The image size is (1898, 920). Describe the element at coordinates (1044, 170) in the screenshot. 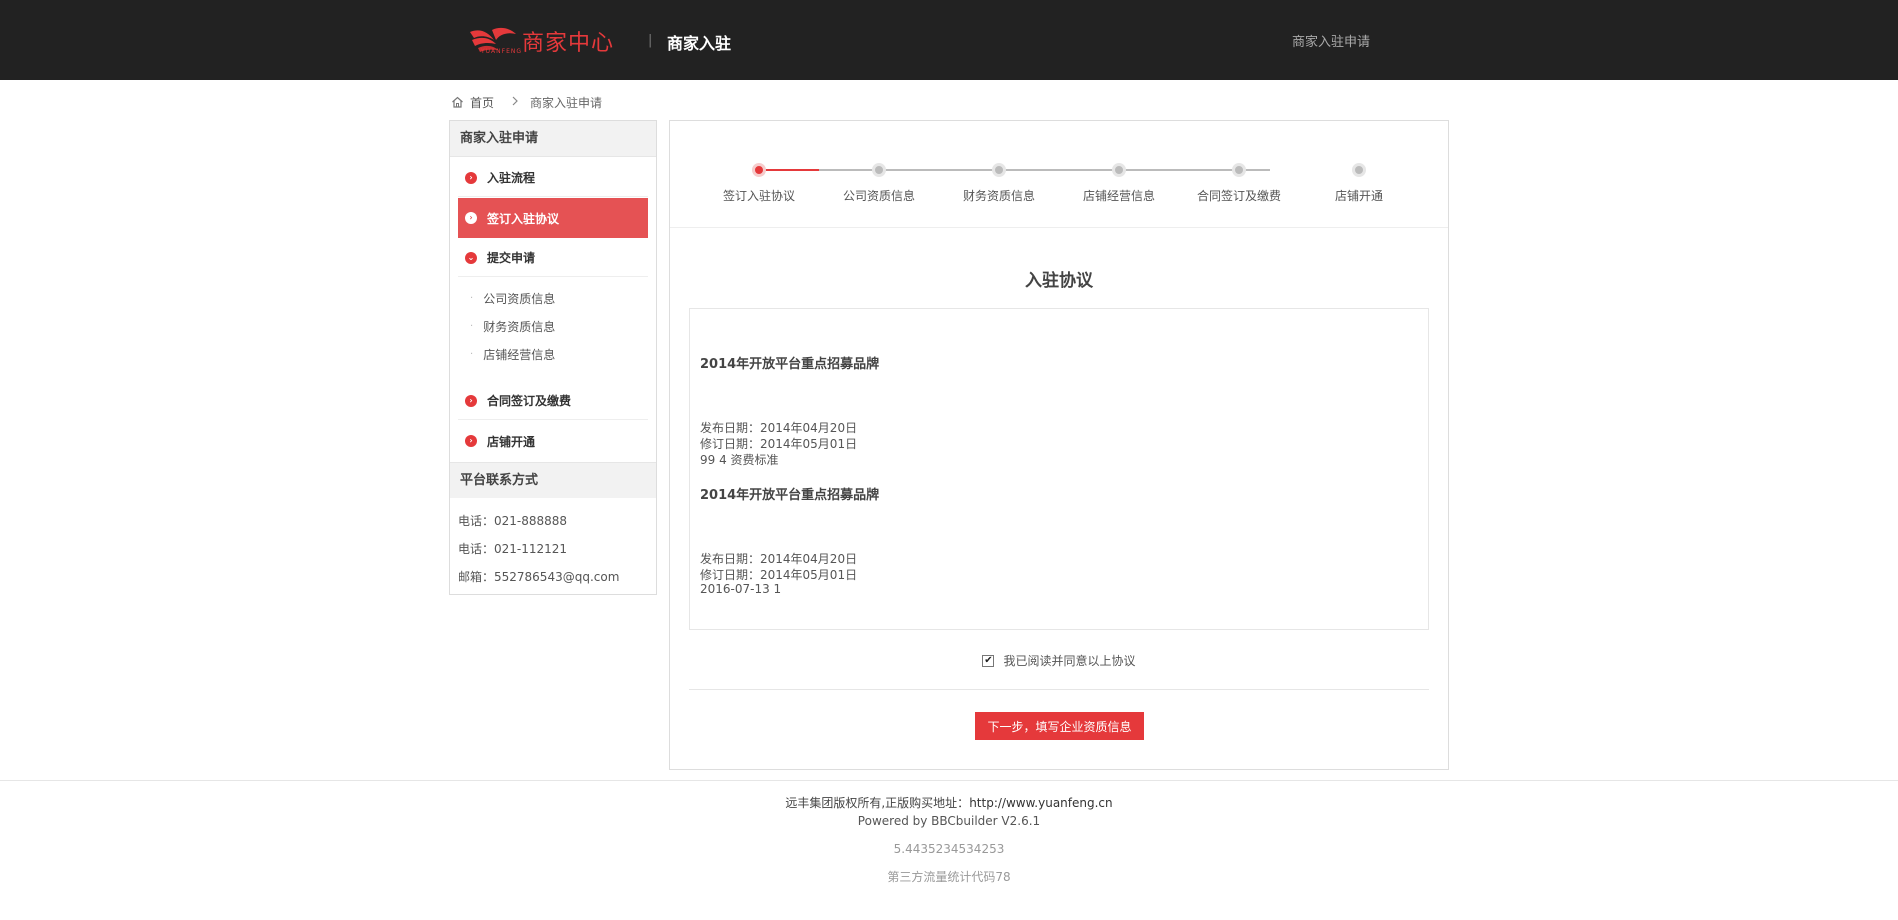

I see `step-track-line` at that location.